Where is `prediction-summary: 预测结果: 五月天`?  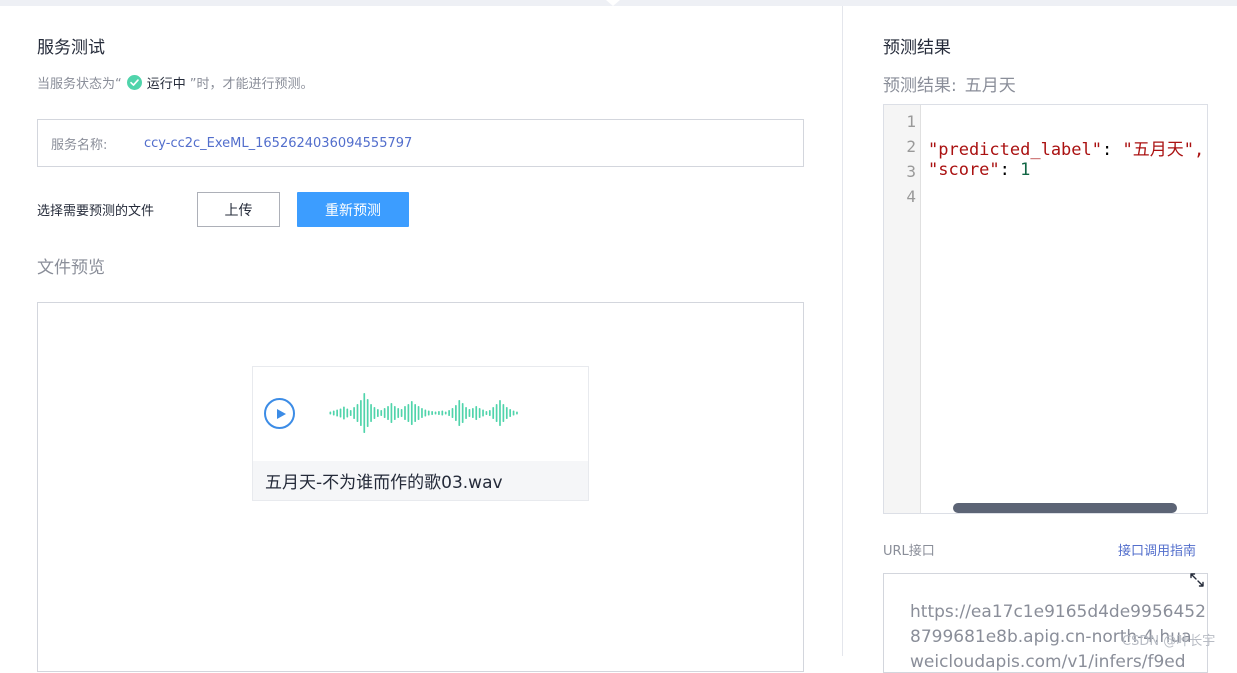 prediction-summary: 预测结果: 五月天 is located at coordinates (949, 83).